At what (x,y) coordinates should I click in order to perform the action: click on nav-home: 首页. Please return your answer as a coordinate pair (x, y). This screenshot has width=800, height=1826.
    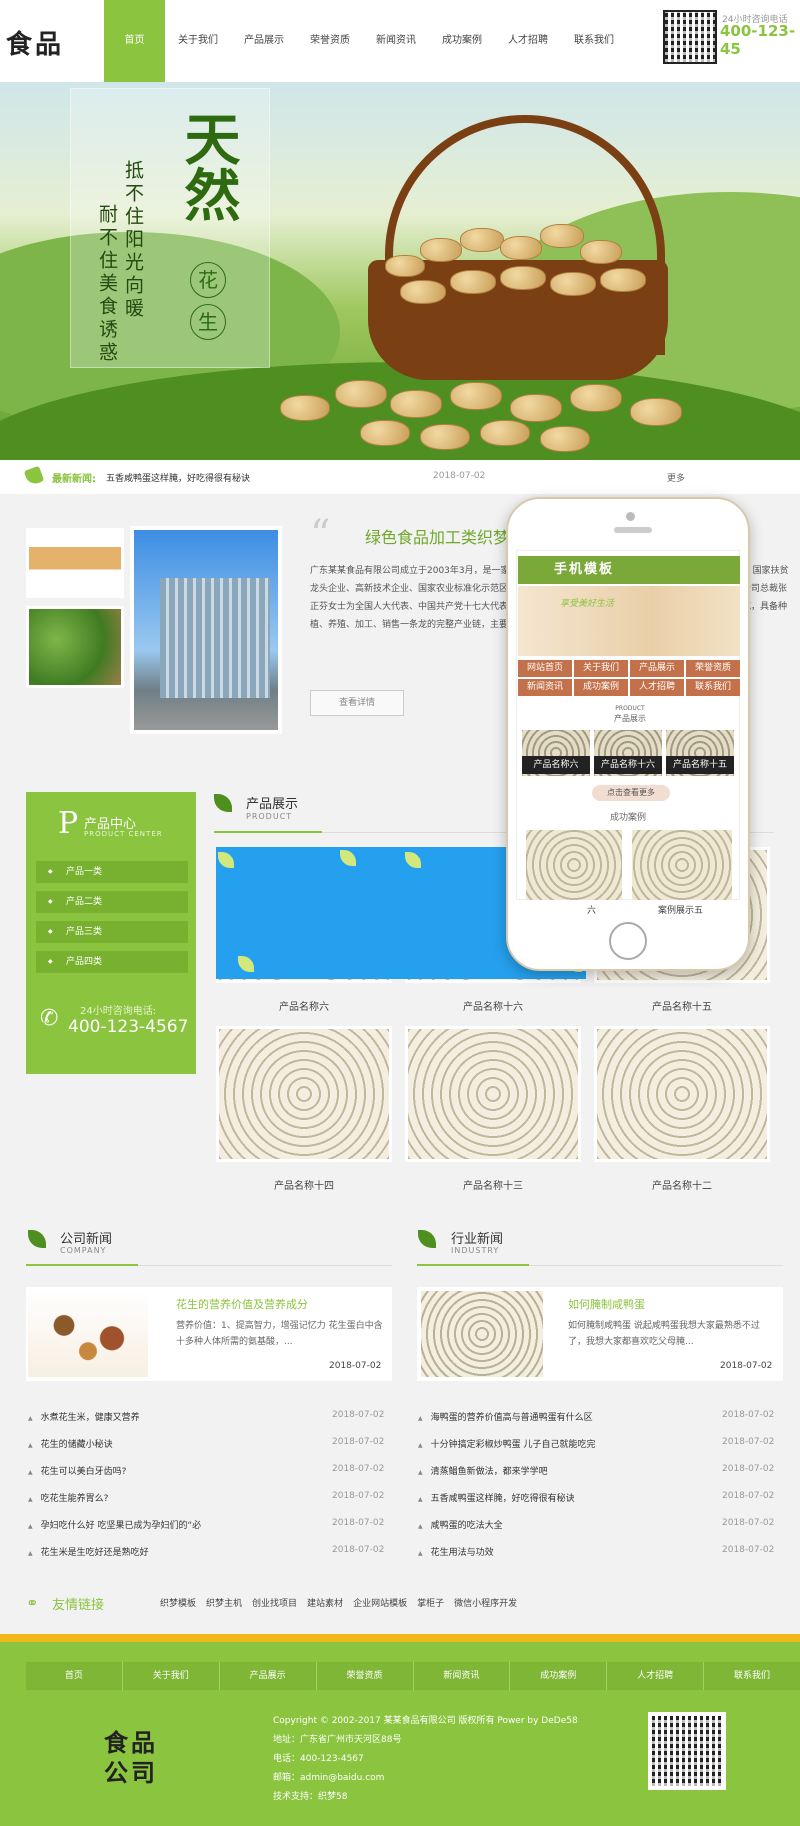
    Looking at the image, I should click on (134, 41).